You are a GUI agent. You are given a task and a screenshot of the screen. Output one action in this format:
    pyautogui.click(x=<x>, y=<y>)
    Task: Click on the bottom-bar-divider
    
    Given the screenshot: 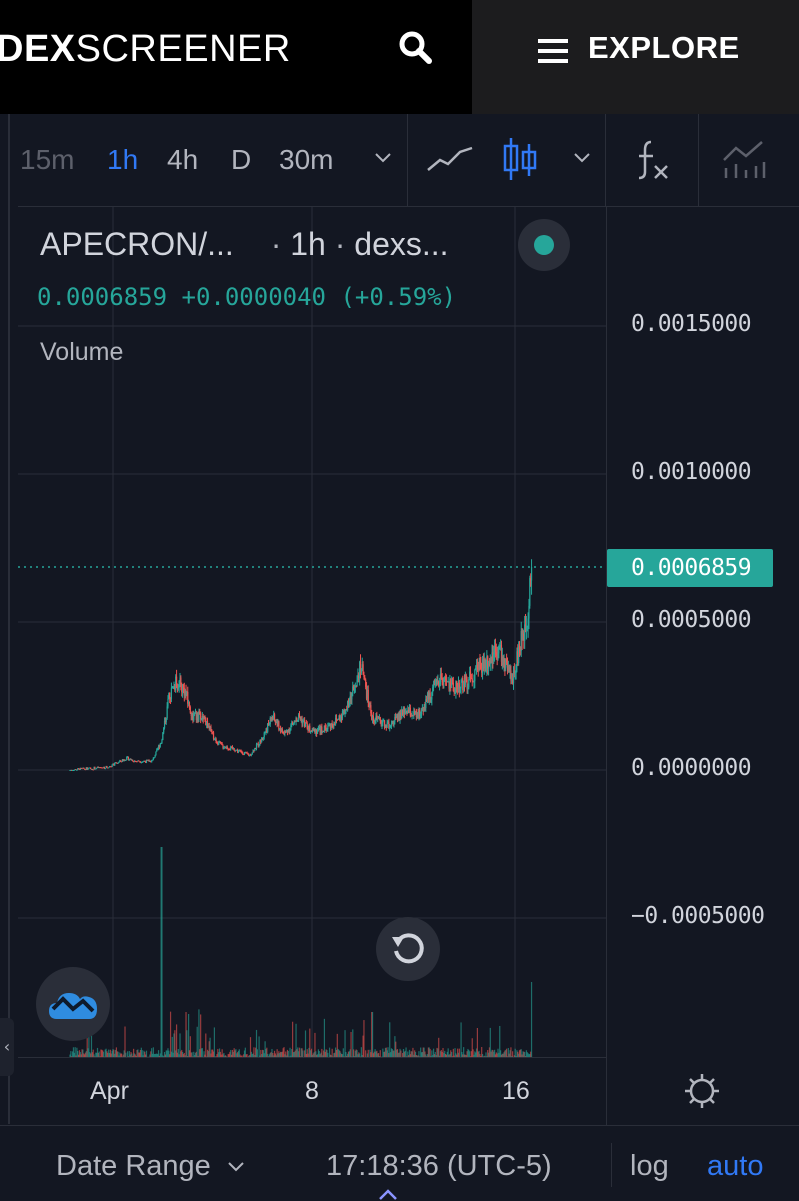 What is the action you would take?
    pyautogui.click(x=611, y=1165)
    